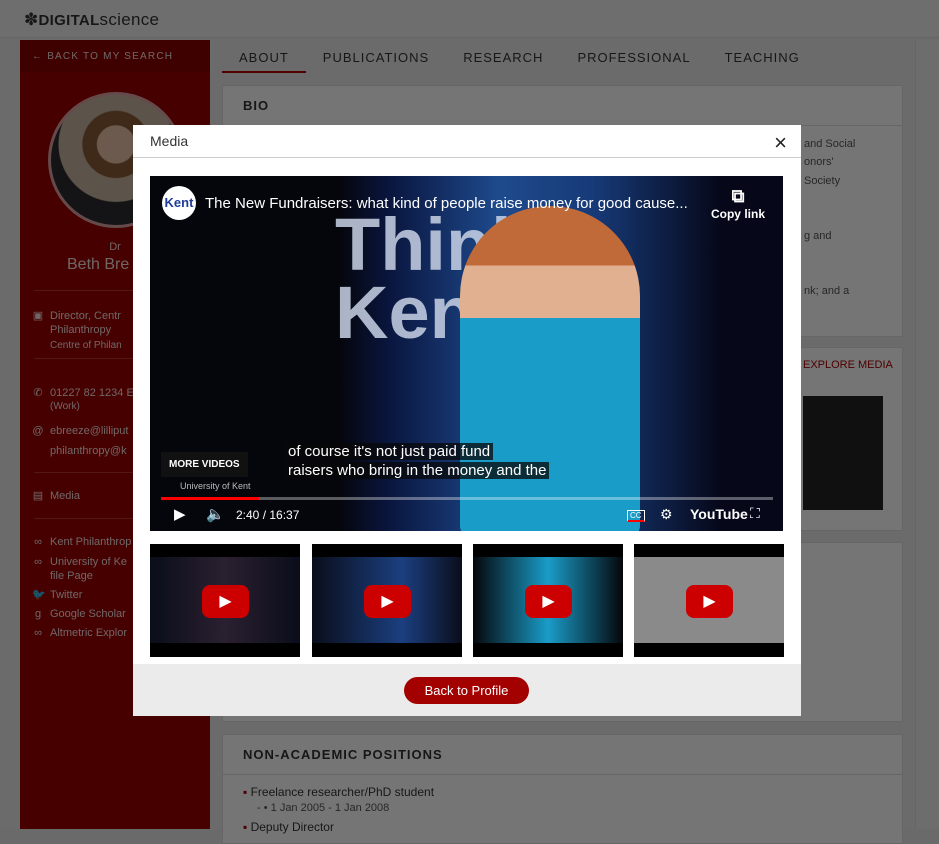 This screenshot has height=844, width=939. Describe the element at coordinates (215, 514) in the screenshot. I see `volume-icon: 🔈` at that location.